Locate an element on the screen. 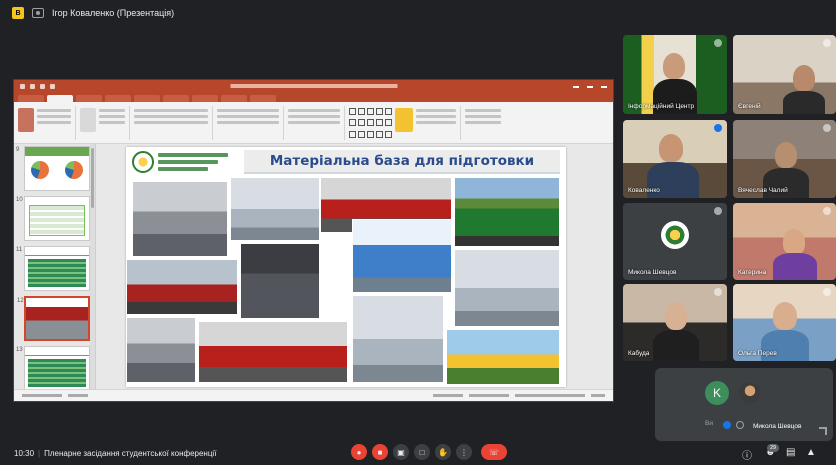 Image resolution: width=836 pixels, height=465 pixels. powerpoint-statusbar is located at coordinates (313, 395).